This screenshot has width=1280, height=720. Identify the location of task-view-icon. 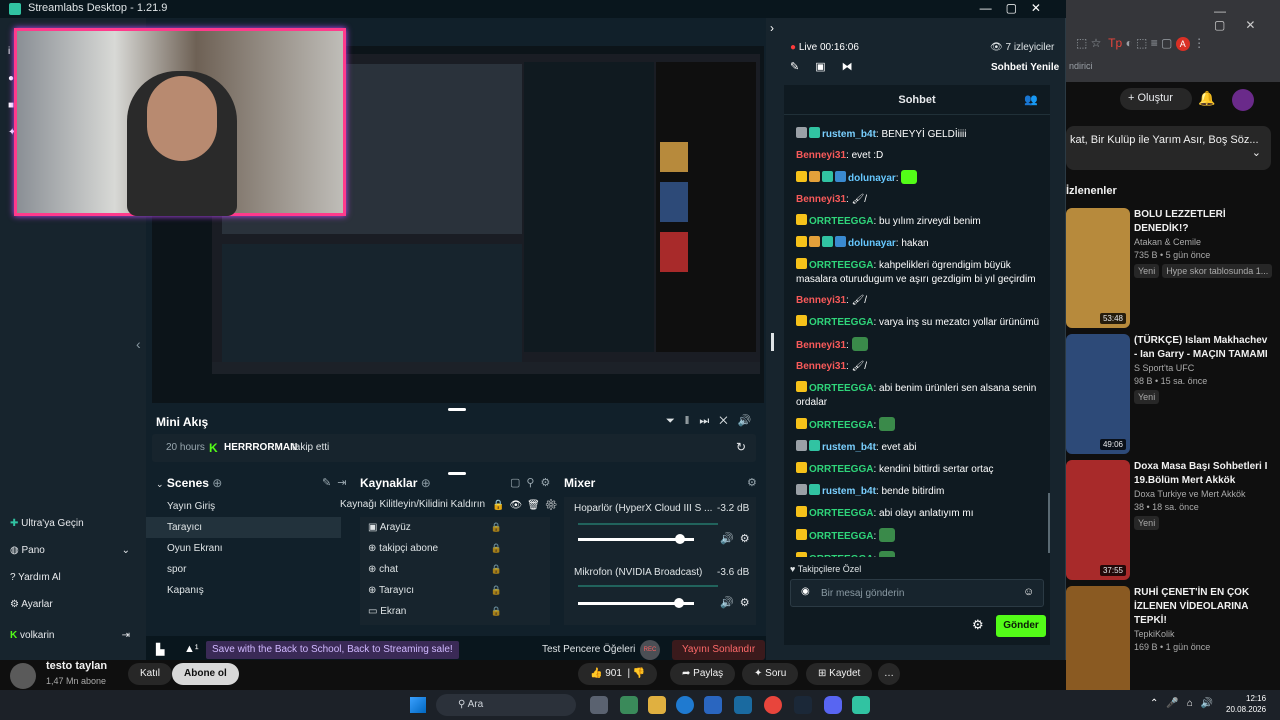
(599, 705).